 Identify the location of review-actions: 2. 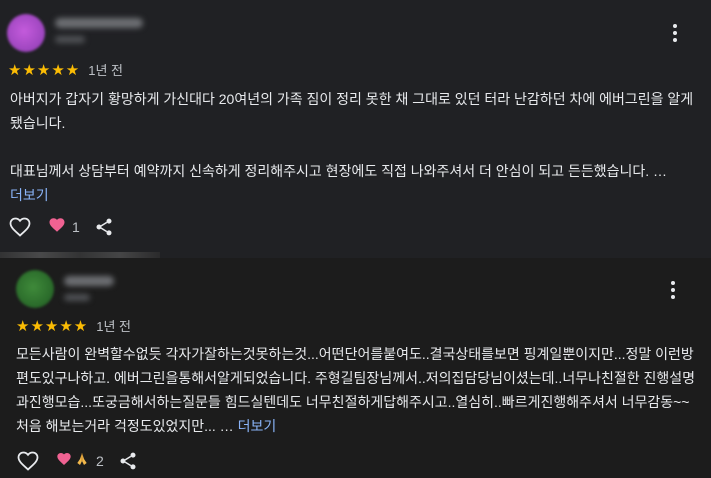
(78, 461).